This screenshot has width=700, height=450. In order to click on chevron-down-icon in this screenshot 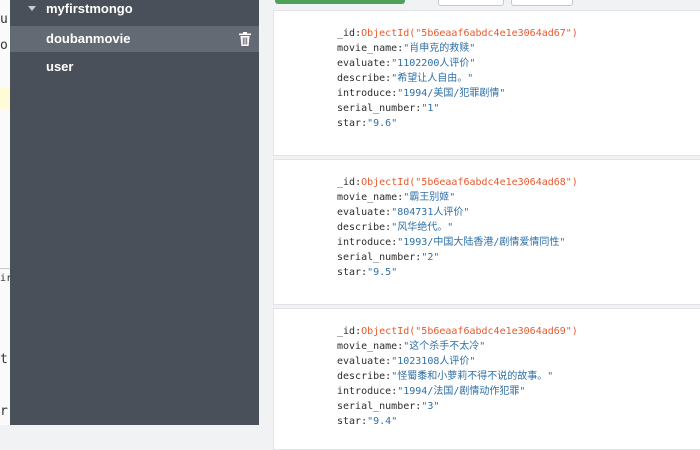, I will do `click(32, 8)`.